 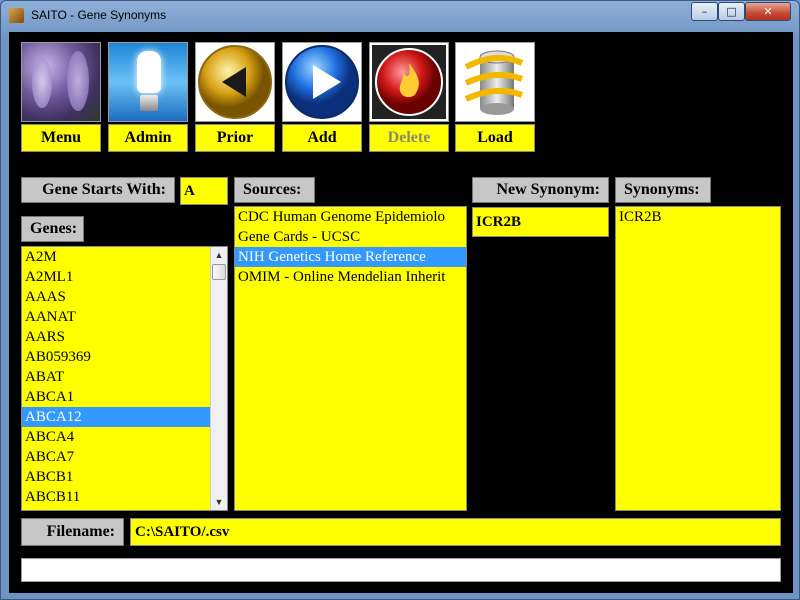 What do you see at coordinates (124, 497) in the screenshot?
I see `gene-list-item: ABCB11` at bounding box center [124, 497].